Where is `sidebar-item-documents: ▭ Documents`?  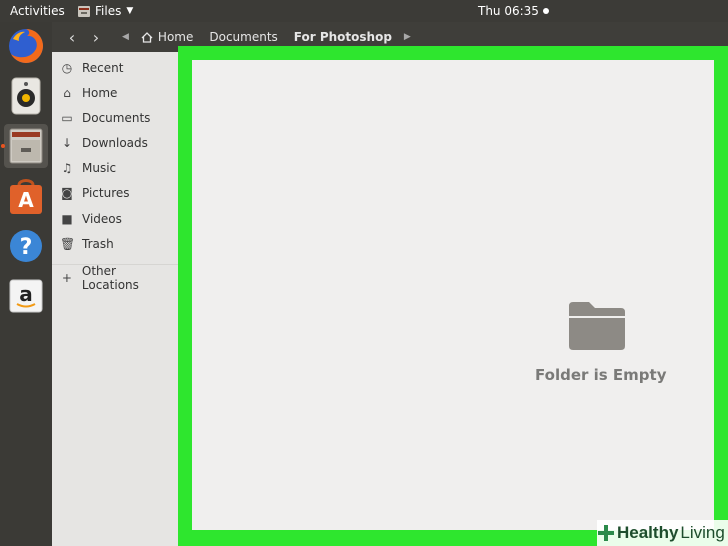
sidebar-item-documents: ▭ Documents is located at coordinates (118, 118).